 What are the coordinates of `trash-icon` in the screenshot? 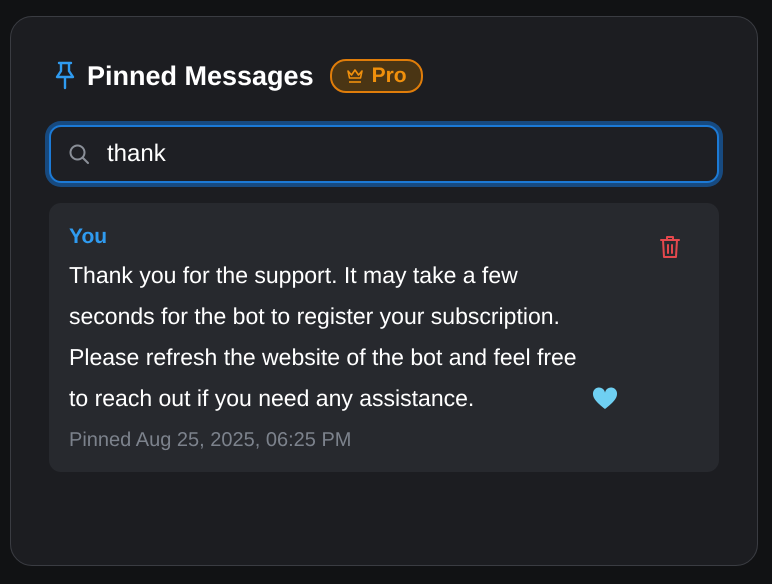 It's located at (670, 247).